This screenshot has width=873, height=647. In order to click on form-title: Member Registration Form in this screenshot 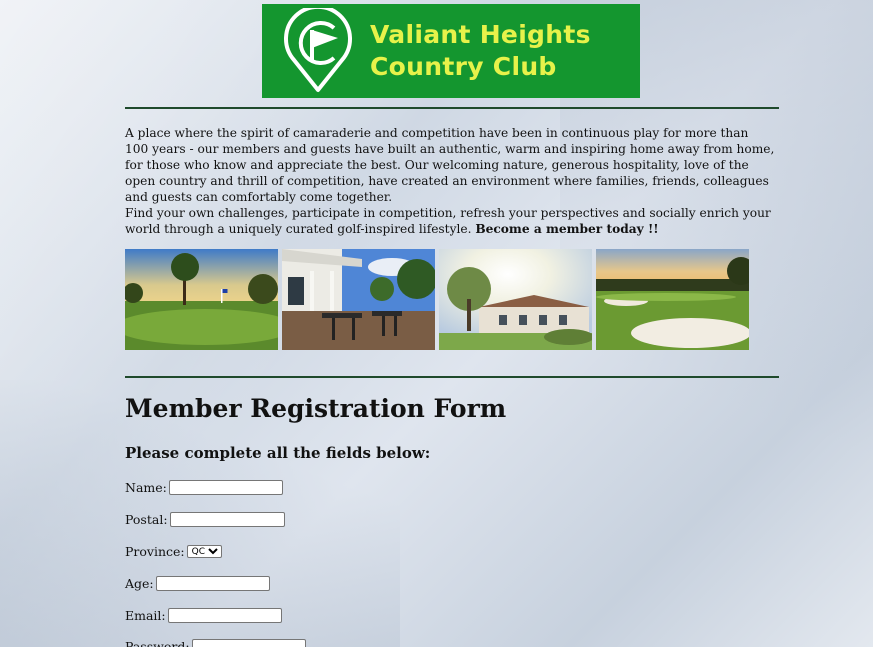, I will do `click(316, 408)`.